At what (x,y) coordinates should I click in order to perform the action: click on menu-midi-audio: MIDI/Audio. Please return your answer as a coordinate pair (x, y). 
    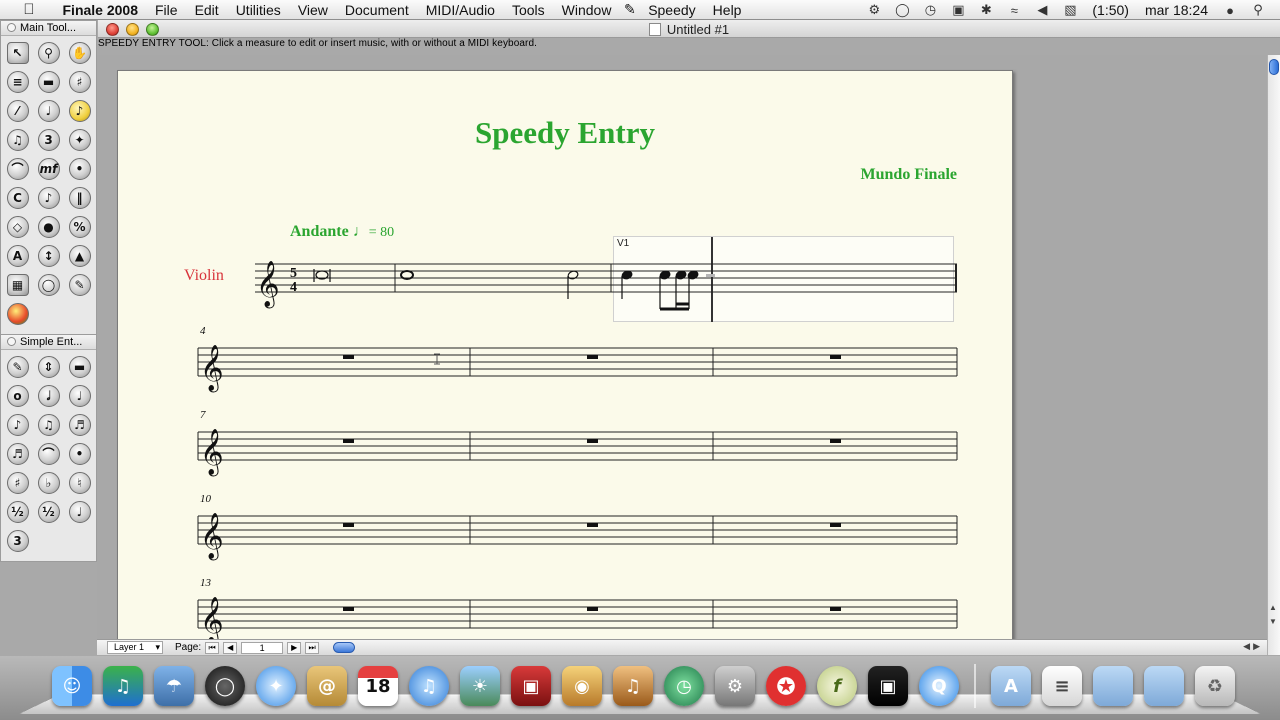
    Looking at the image, I should click on (460, 10).